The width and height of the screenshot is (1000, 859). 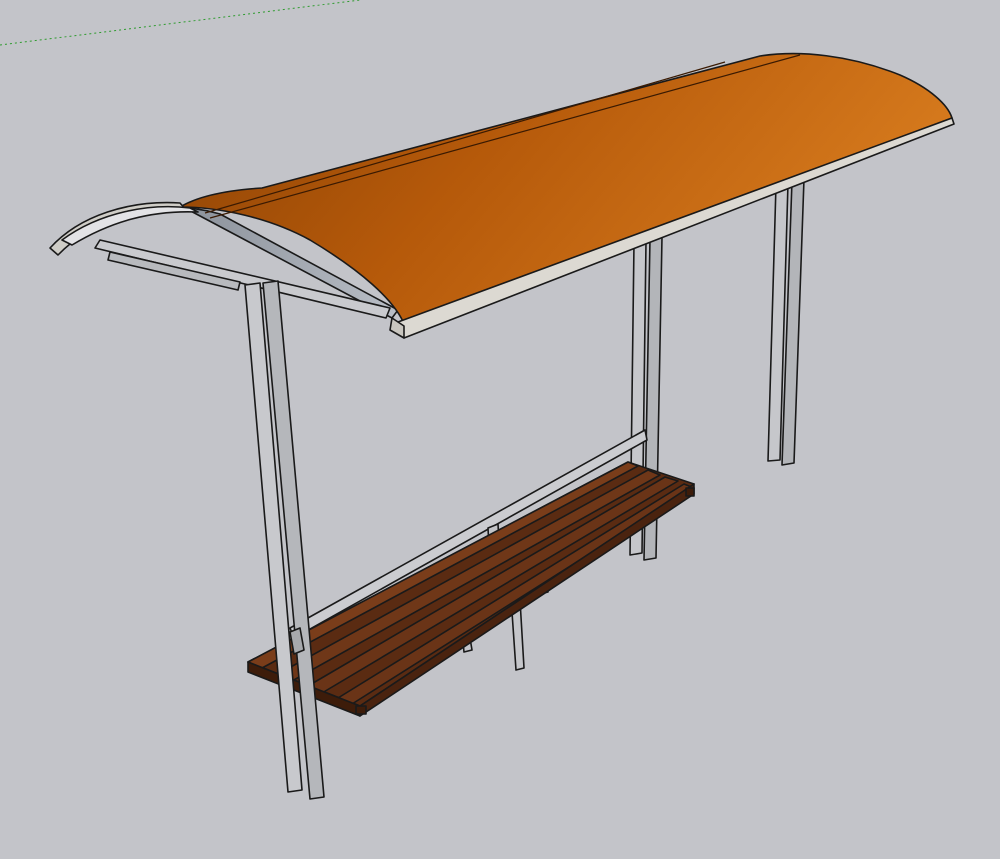 I want to click on bench-seat, so click(x=471, y=589).